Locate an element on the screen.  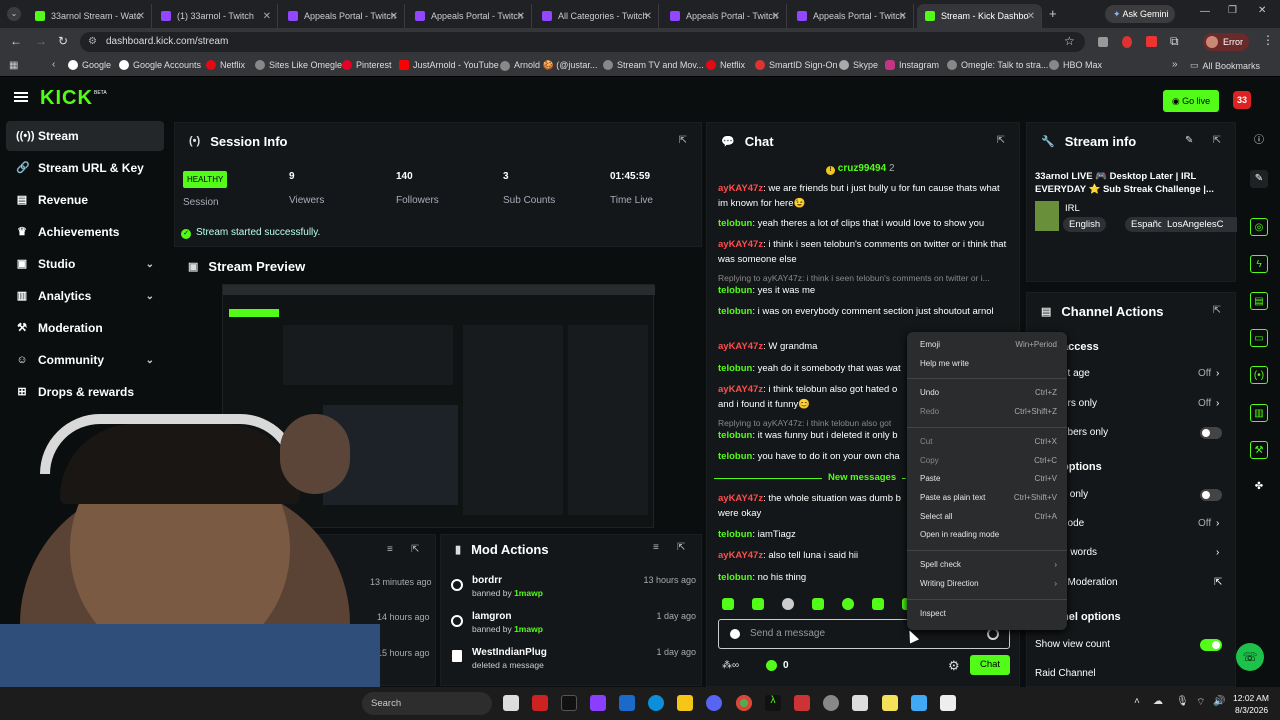
panels-icon: ▥ is located at coordinates (1259, 413).